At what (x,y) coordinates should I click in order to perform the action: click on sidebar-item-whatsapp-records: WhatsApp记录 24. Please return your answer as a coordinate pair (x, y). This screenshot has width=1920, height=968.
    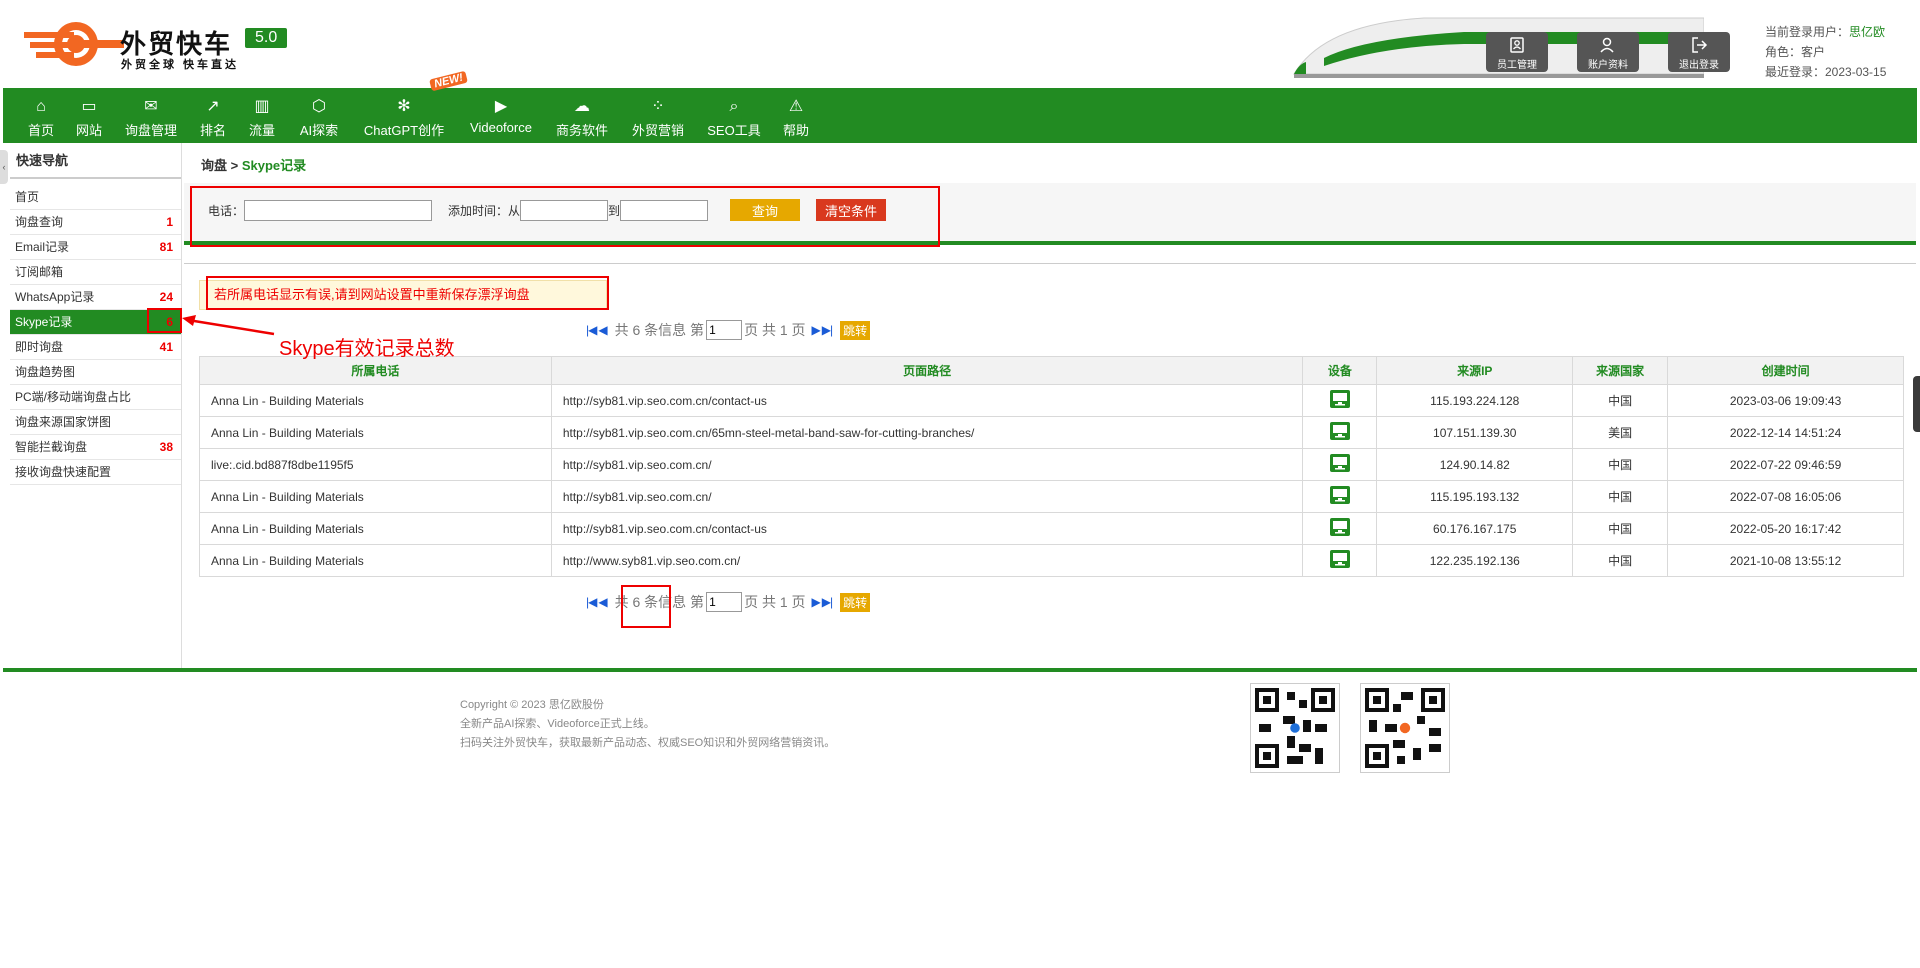
    Looking at the image, I should click on (95, 297).